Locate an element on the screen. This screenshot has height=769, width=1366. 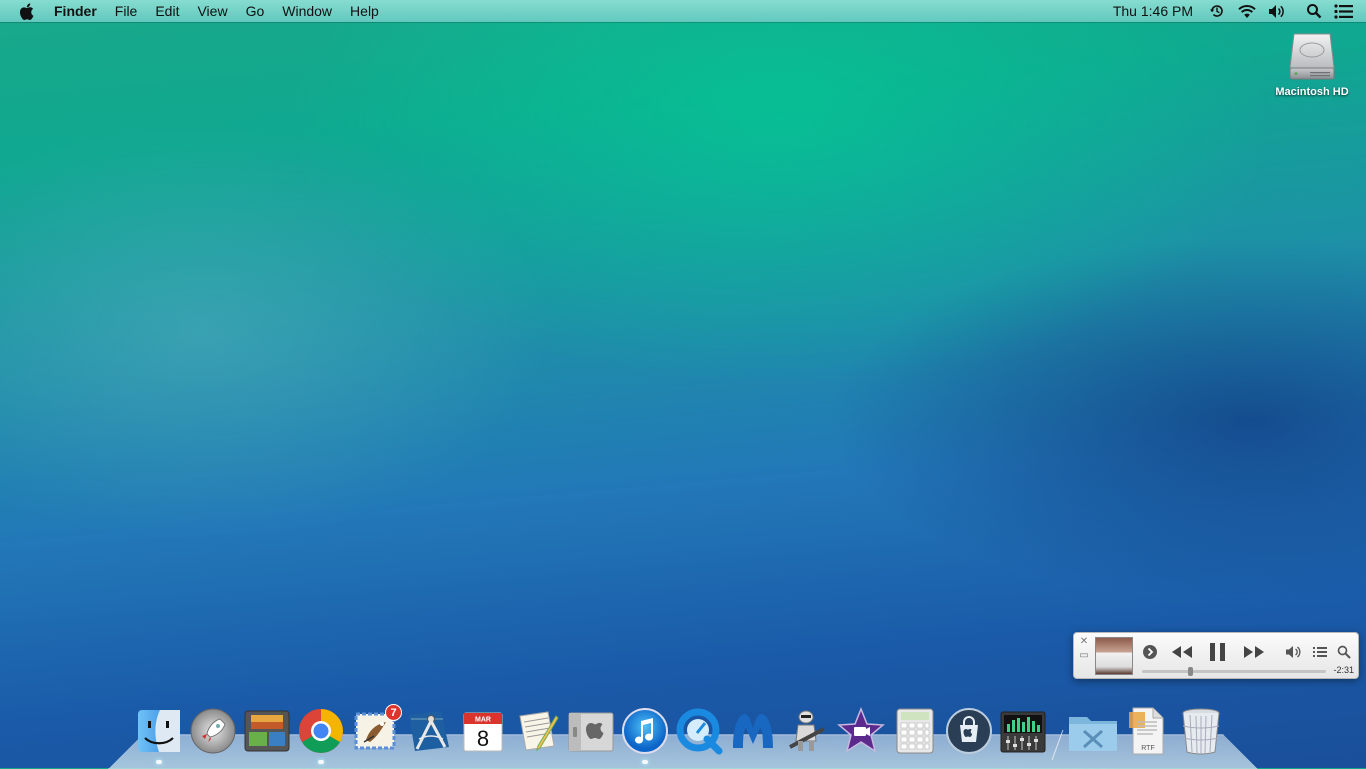
launchpad-icon is located at coordinates (213, 731).